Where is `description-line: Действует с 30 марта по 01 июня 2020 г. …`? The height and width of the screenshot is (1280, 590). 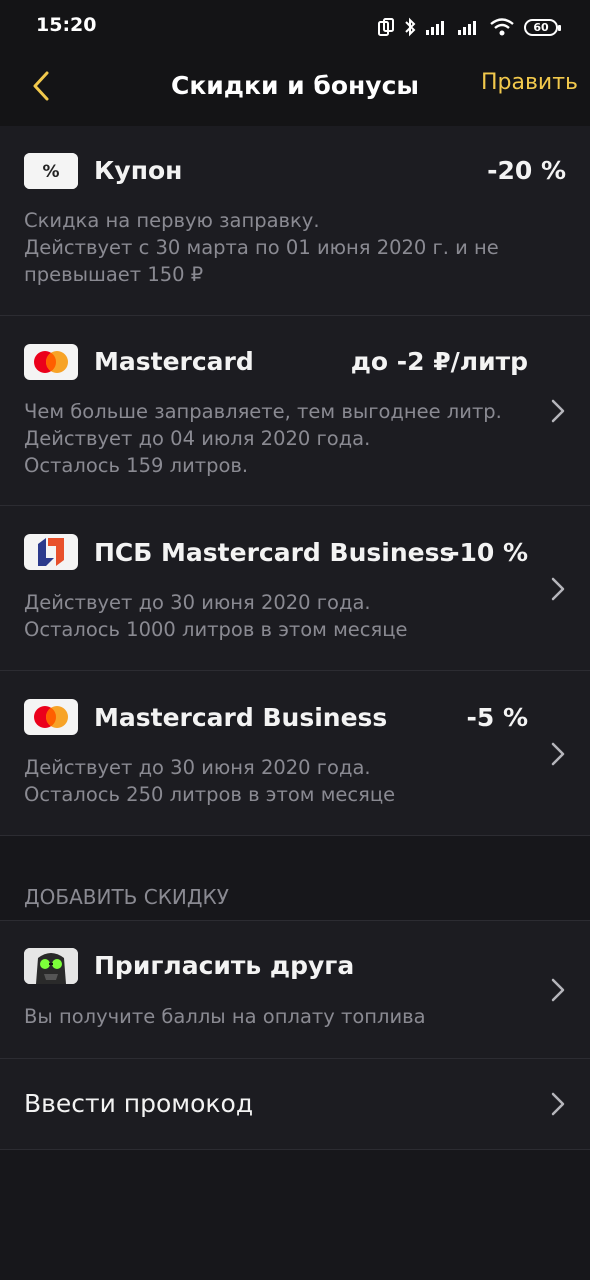
description-line: Действует с 30 марта по 01 июня 2020 г. … is located at coordinates (261, 247).